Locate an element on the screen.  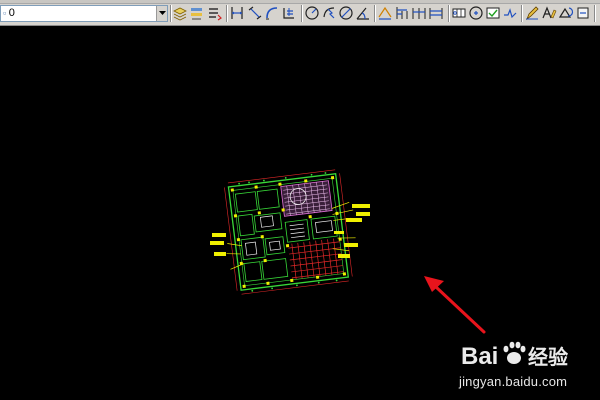
toolbar-top-border is located at coordinates (300, 2).